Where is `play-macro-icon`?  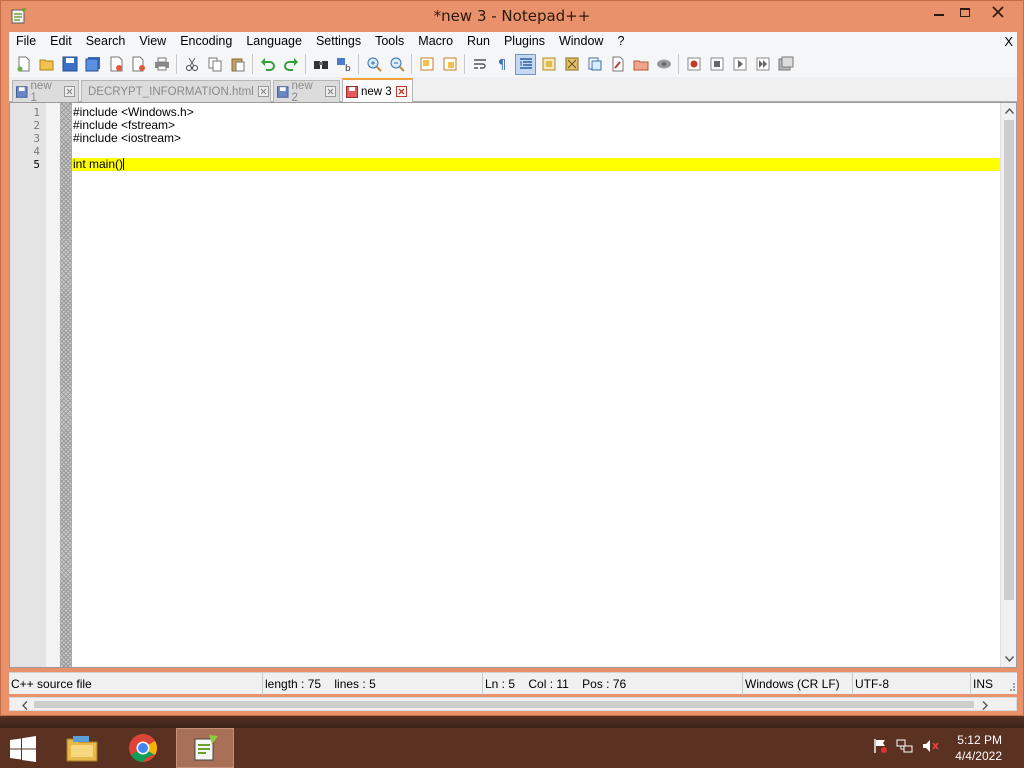 play-macro-icon is located at coordinates (739, 64).